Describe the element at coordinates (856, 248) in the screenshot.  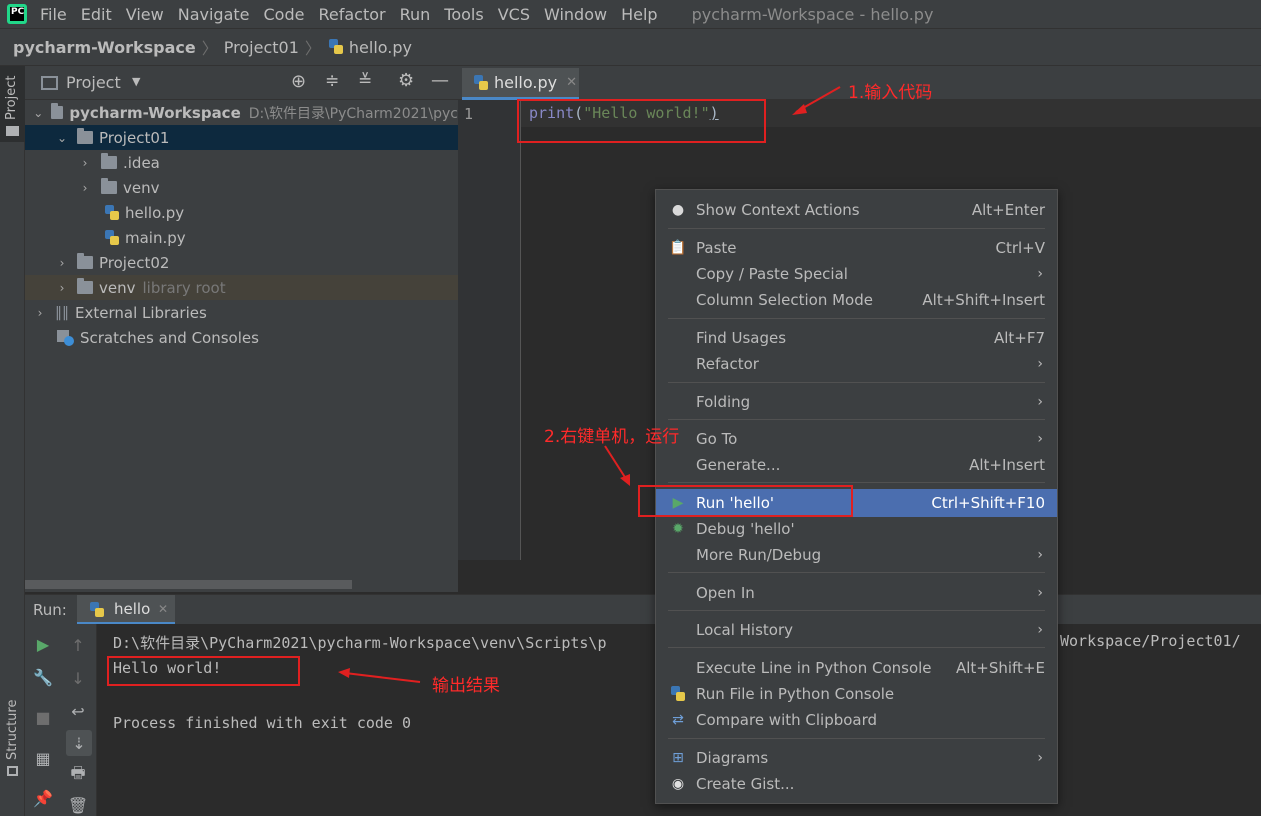
I see `menu-item-paste: 📋 Paste Ctrl+V` at that location.